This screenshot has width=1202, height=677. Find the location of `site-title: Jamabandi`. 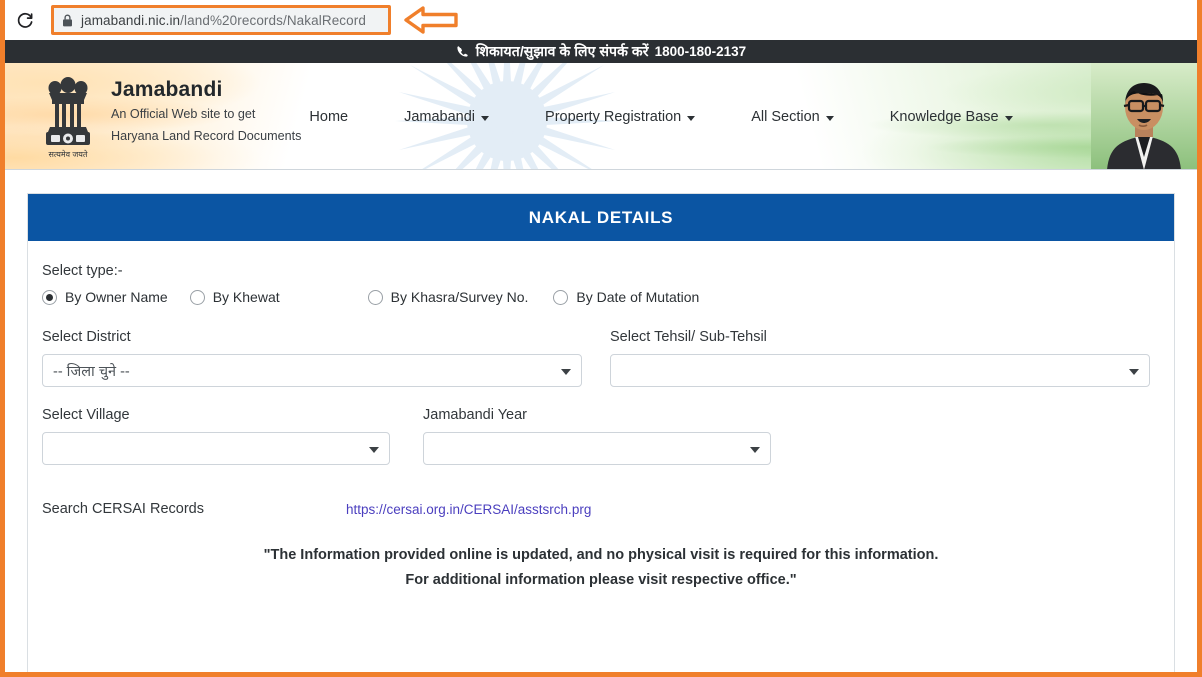

site-title: Jamabandi is located at coordinates (167, 89).